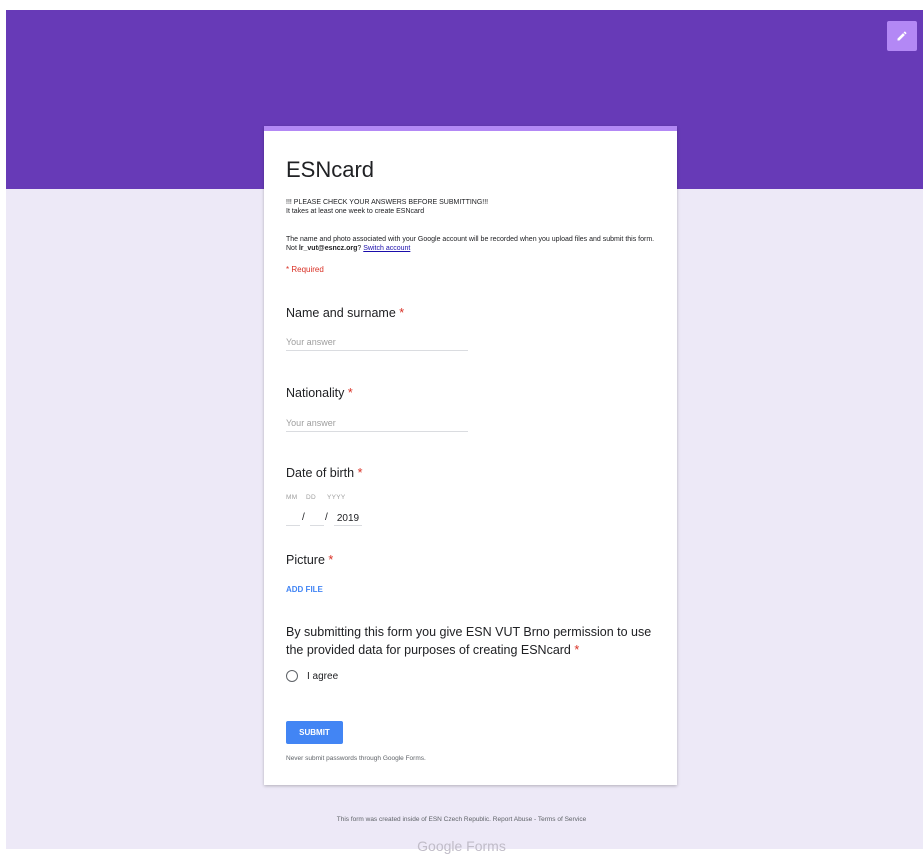 The image size is (923, 854). I want to click on notice-email: lr_vut@esncz.org, so click(328, 248).